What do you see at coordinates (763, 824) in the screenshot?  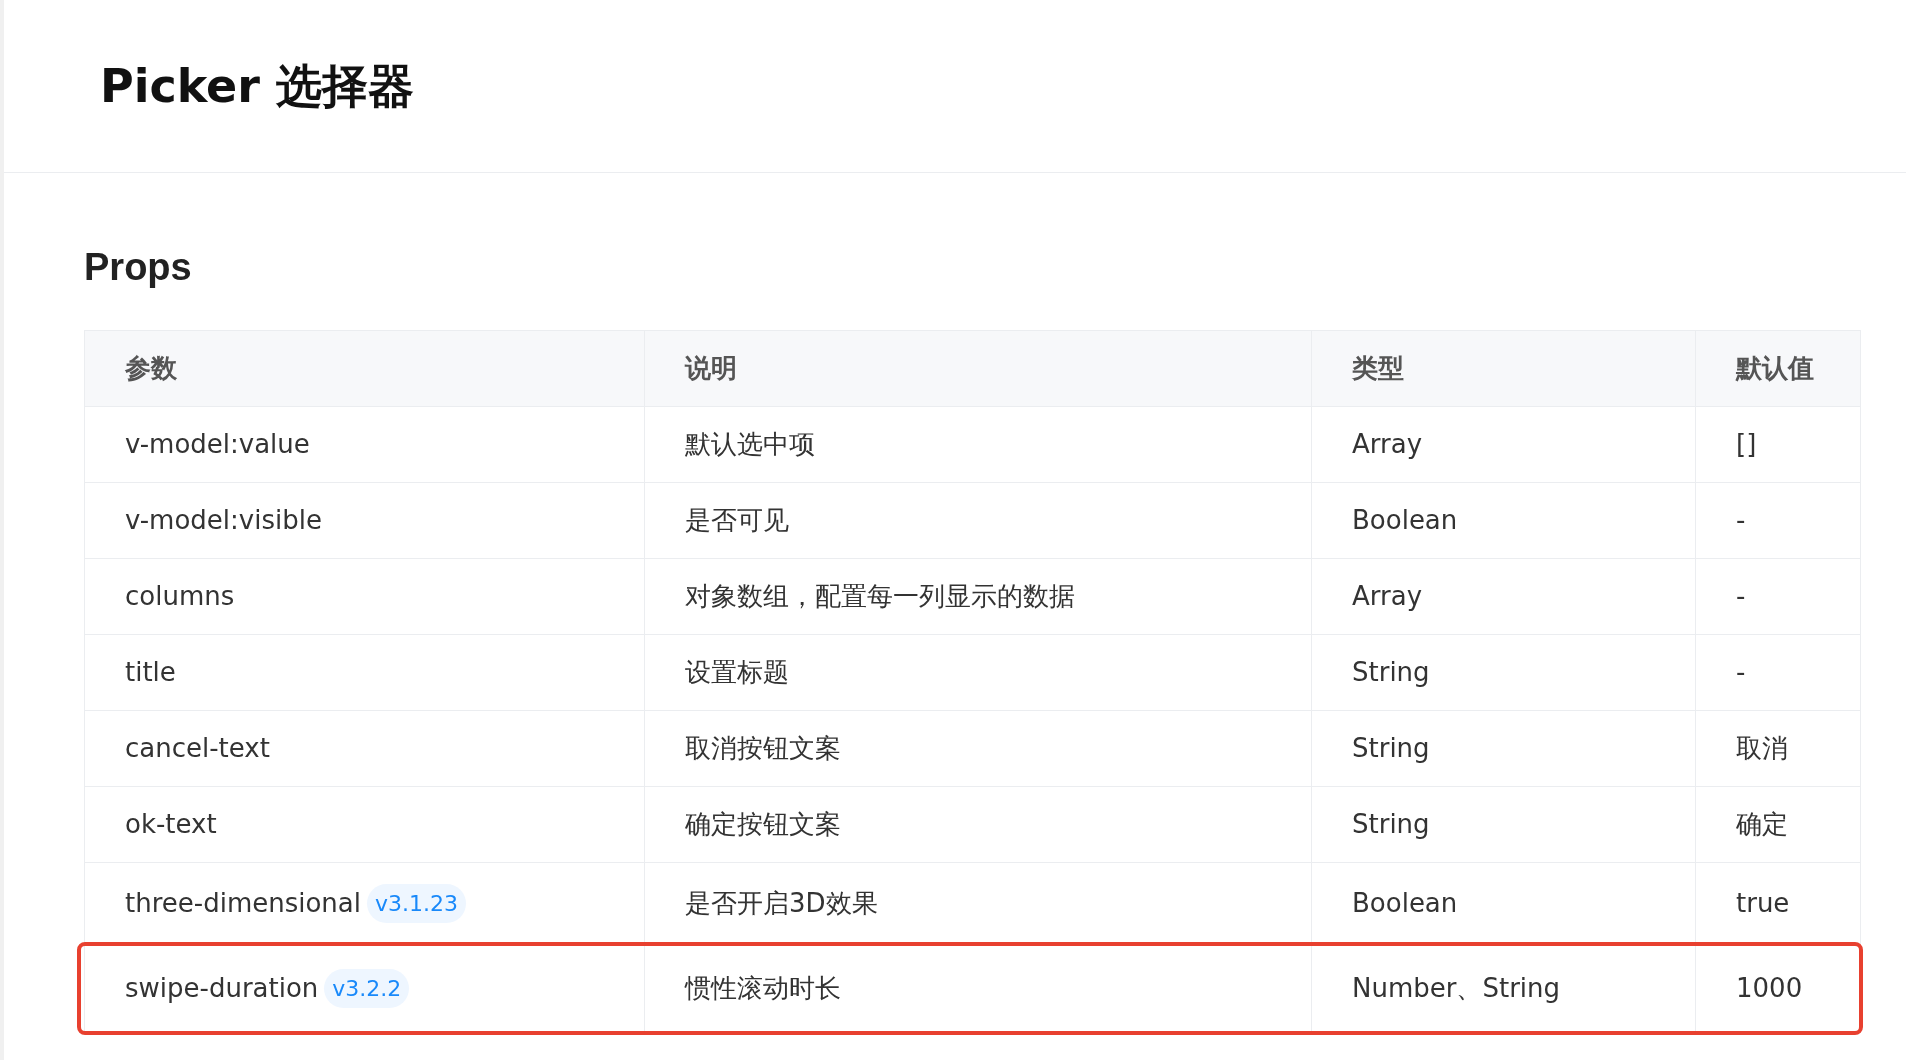 I see `table-cell-text: 确定按钮文案` at bounding box center [763, 824].